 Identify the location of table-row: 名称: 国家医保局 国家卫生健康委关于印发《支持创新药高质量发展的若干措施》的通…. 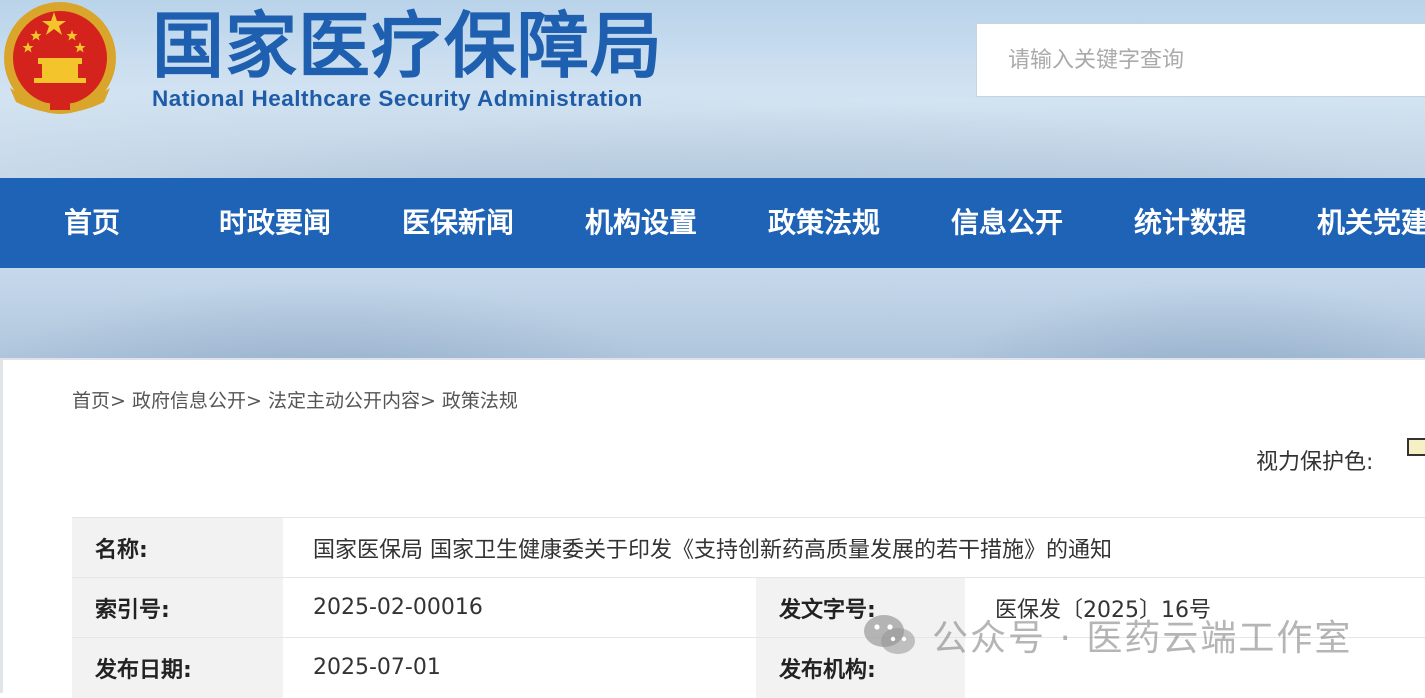
(748, 547).